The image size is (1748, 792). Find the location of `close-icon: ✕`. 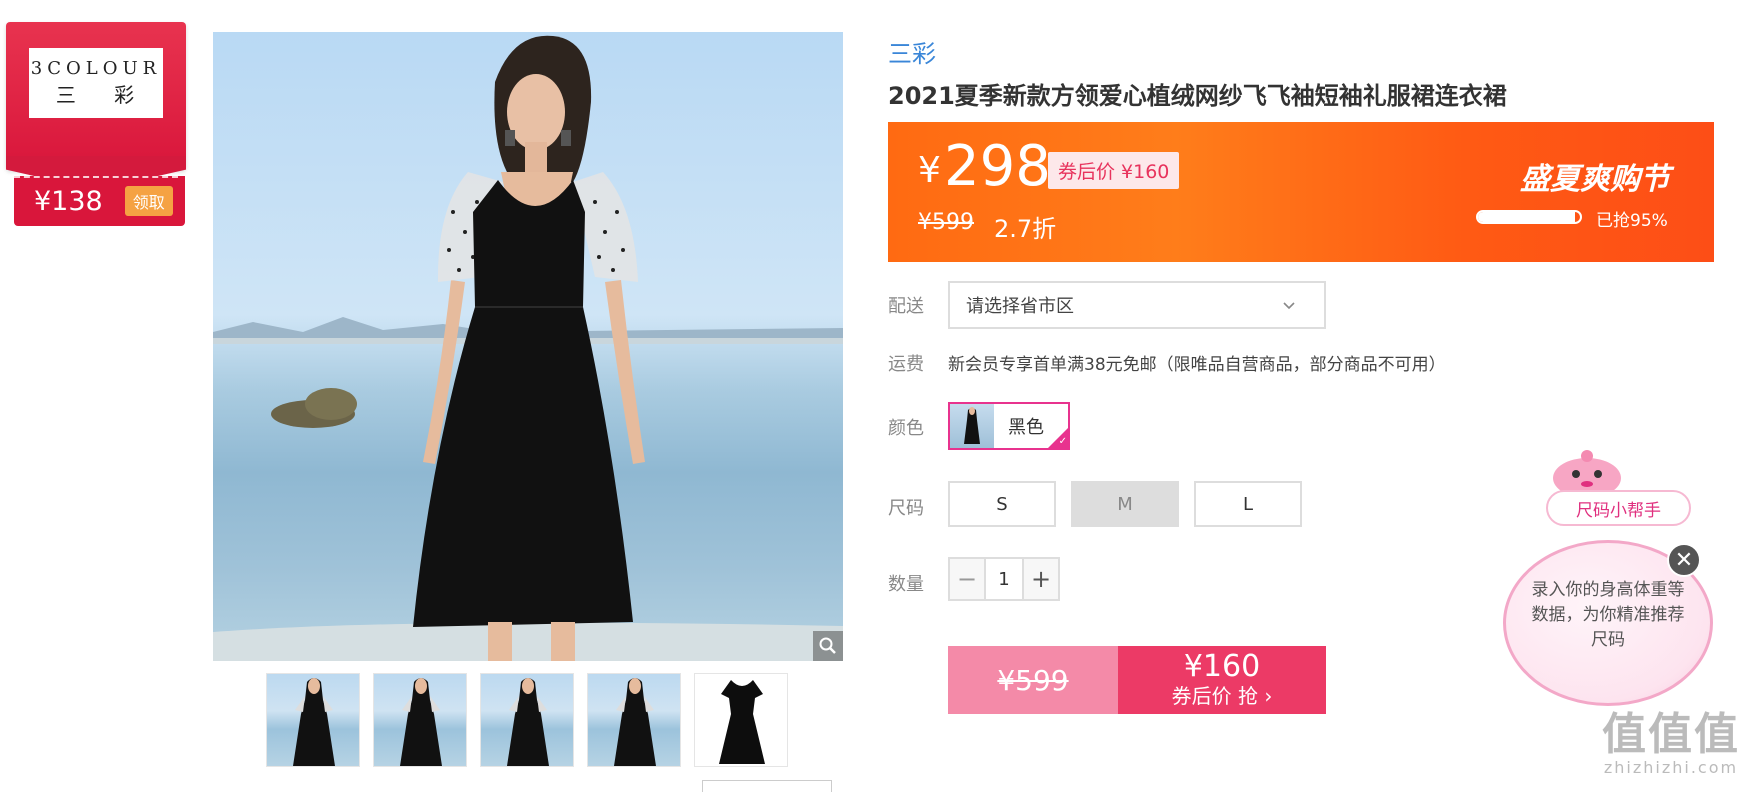

close-icon: ✕ is located at coordinates (1684, 560).